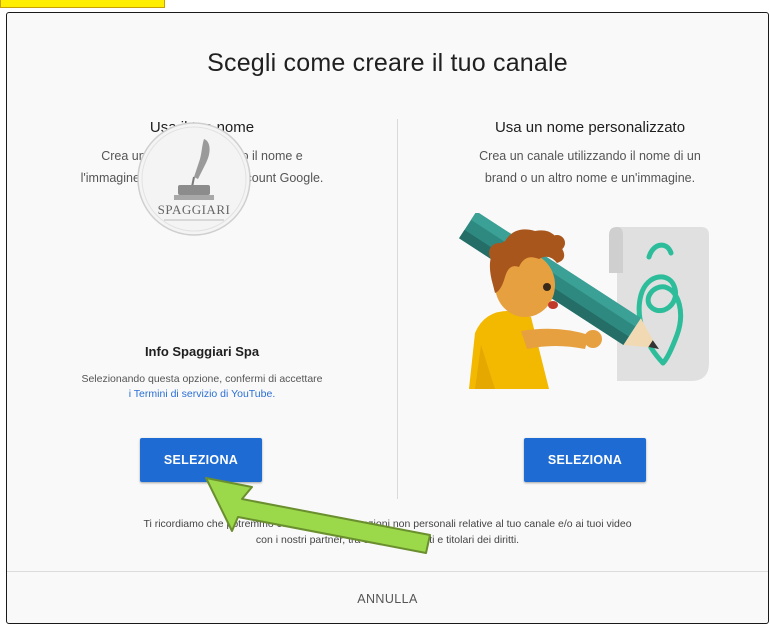 The width and height of the screenshot is (770, 626). What do you see at coordinates (585, 460) in the screenshot?
I see `select-custom-name-button: SELEZIONA` at bounding box center [585, 460].